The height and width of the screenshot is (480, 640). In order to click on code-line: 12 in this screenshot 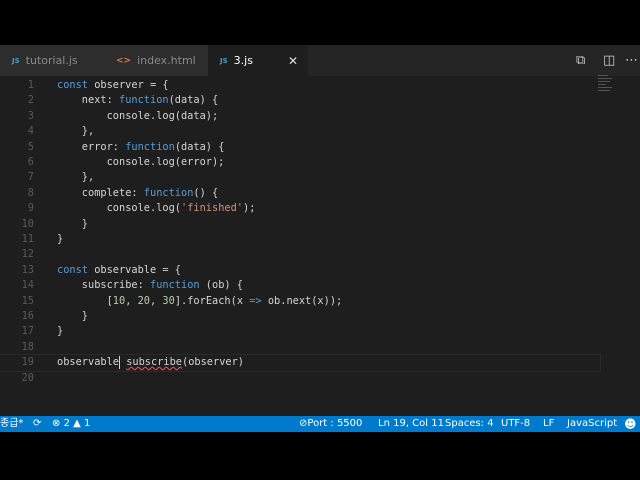, I will do `click(300, 254)`.